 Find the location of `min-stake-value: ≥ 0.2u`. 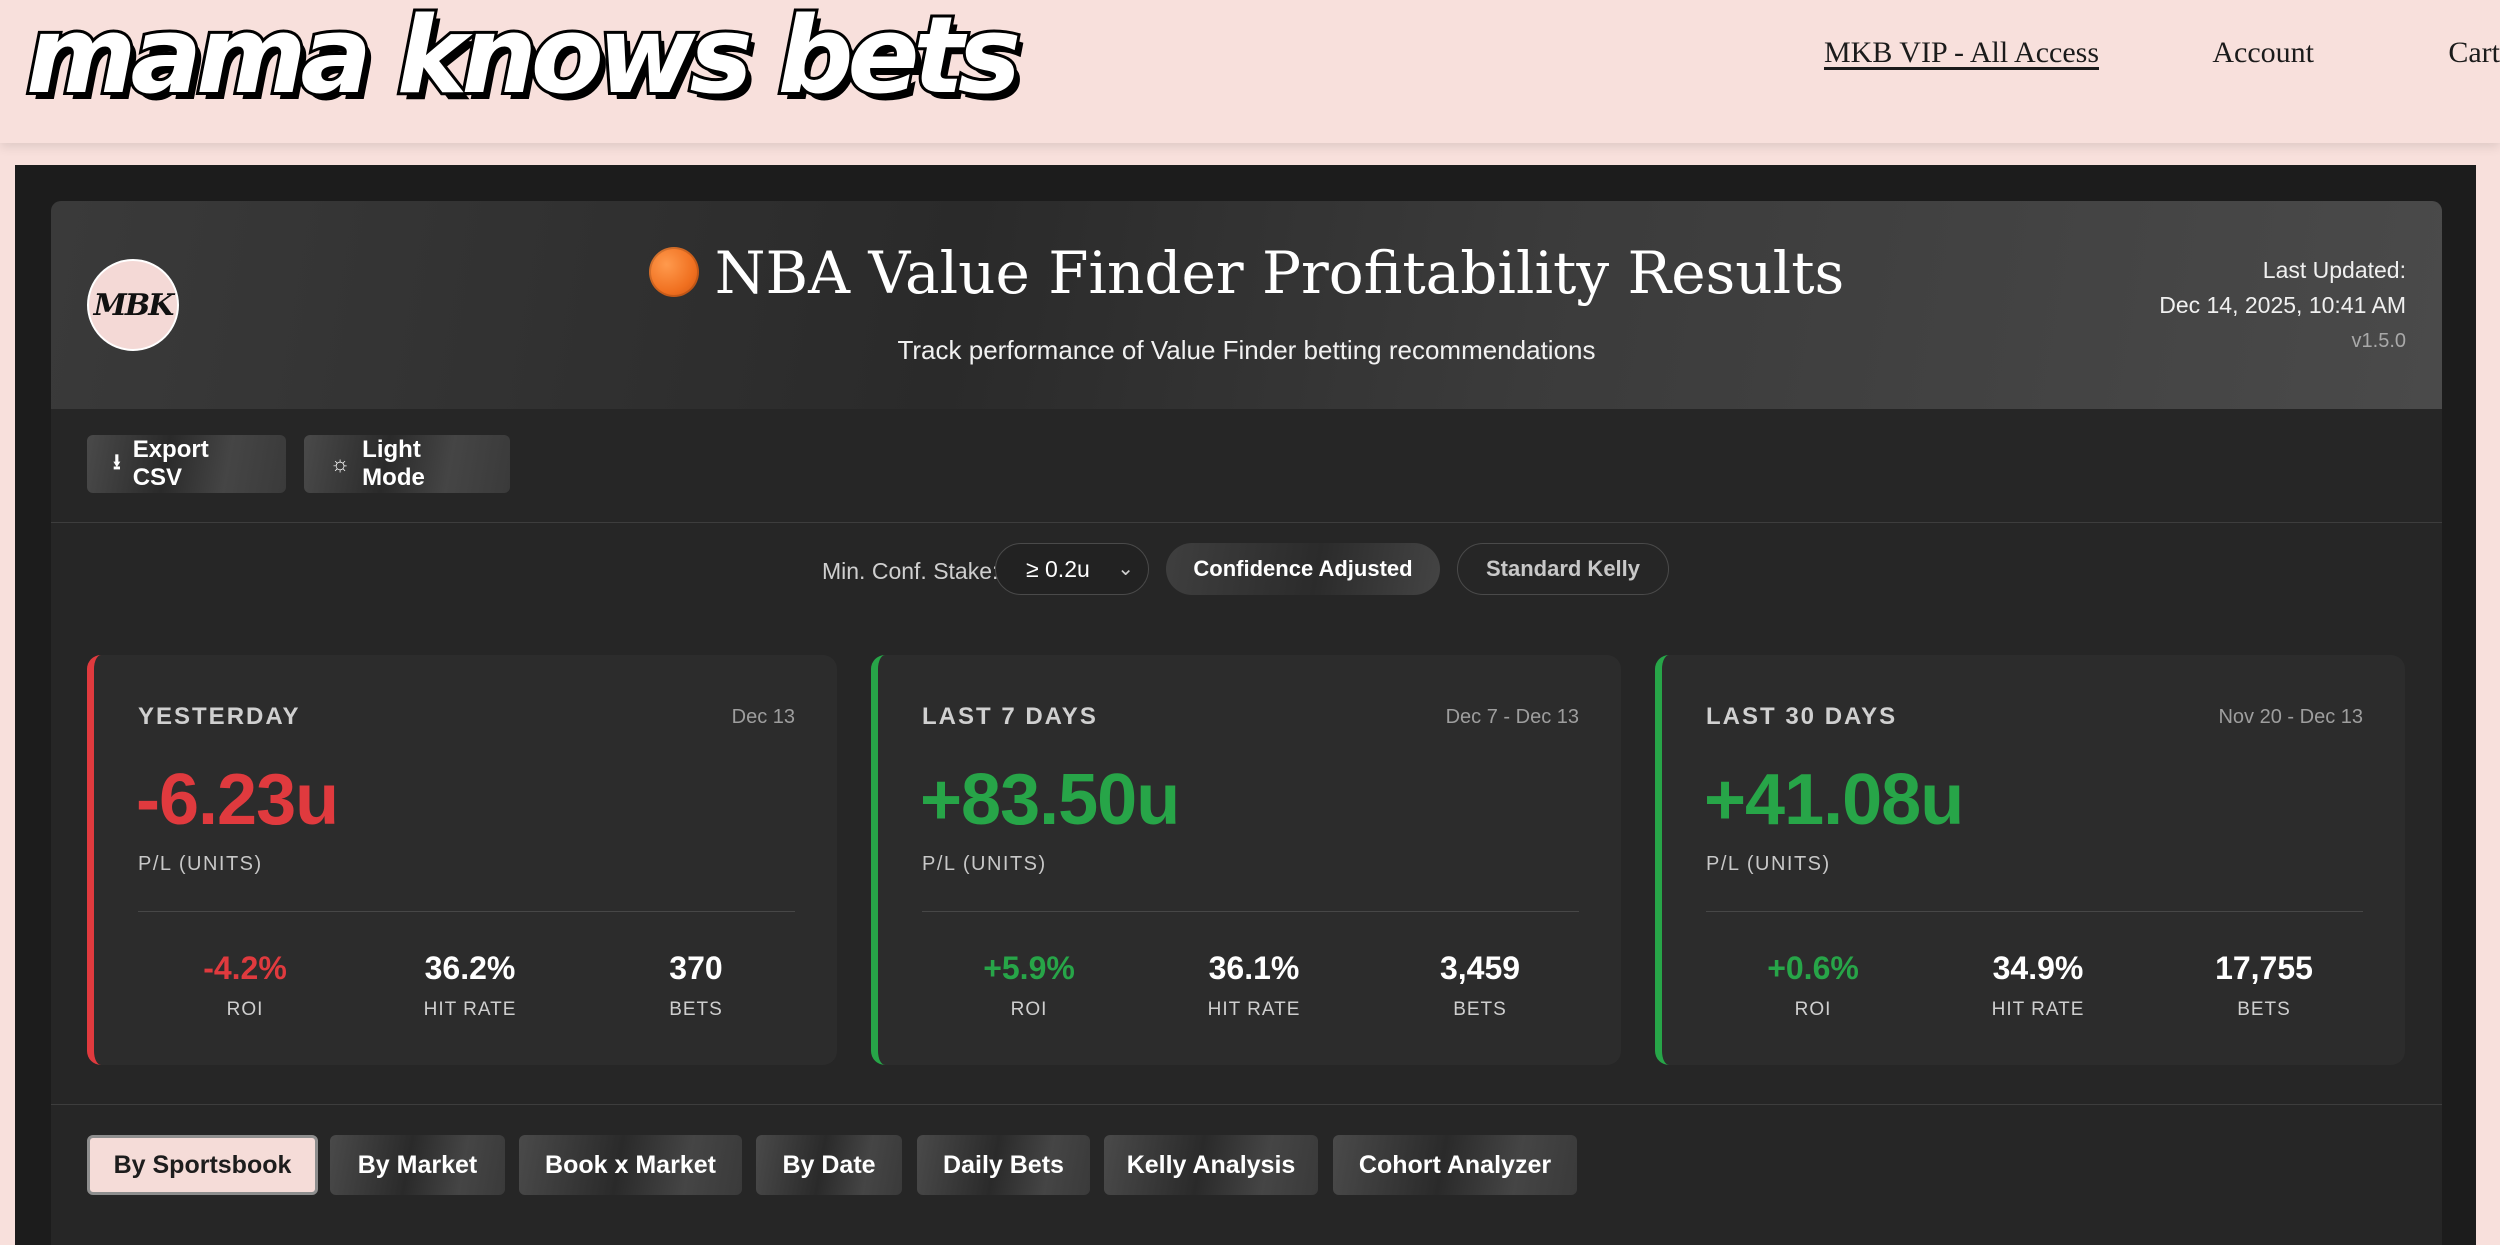

min-stake-value: ≥ 0.2u is located at coordinates (1058, 568).